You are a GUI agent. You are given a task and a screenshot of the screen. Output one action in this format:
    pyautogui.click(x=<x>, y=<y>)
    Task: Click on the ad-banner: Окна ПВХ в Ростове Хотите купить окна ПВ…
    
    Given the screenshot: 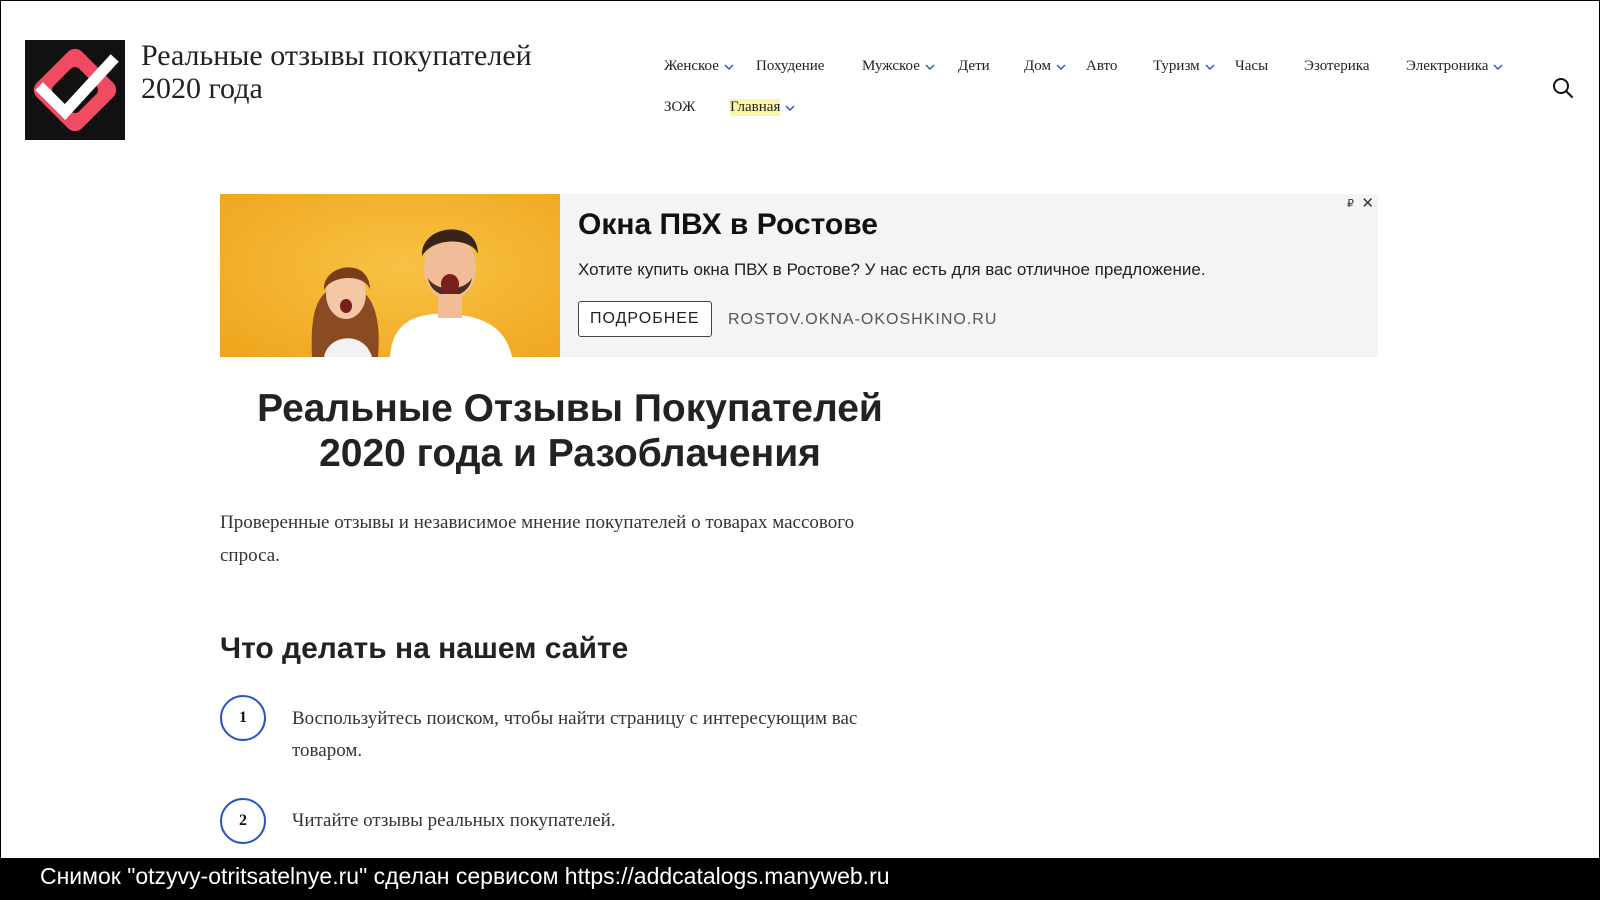 What is the action you would take?
    pyautogui.click(x=799, y=275)
    